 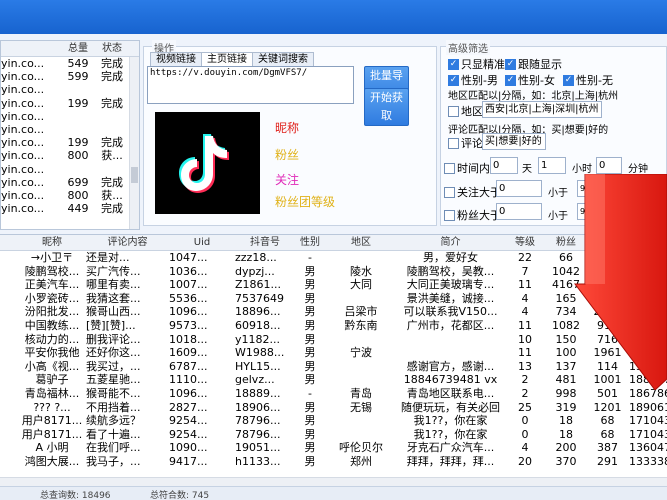 What do you see at coordinates (519, 211) in the screenshot?
I see `fans-gt-input: 0` at bounding box center [519, 211].